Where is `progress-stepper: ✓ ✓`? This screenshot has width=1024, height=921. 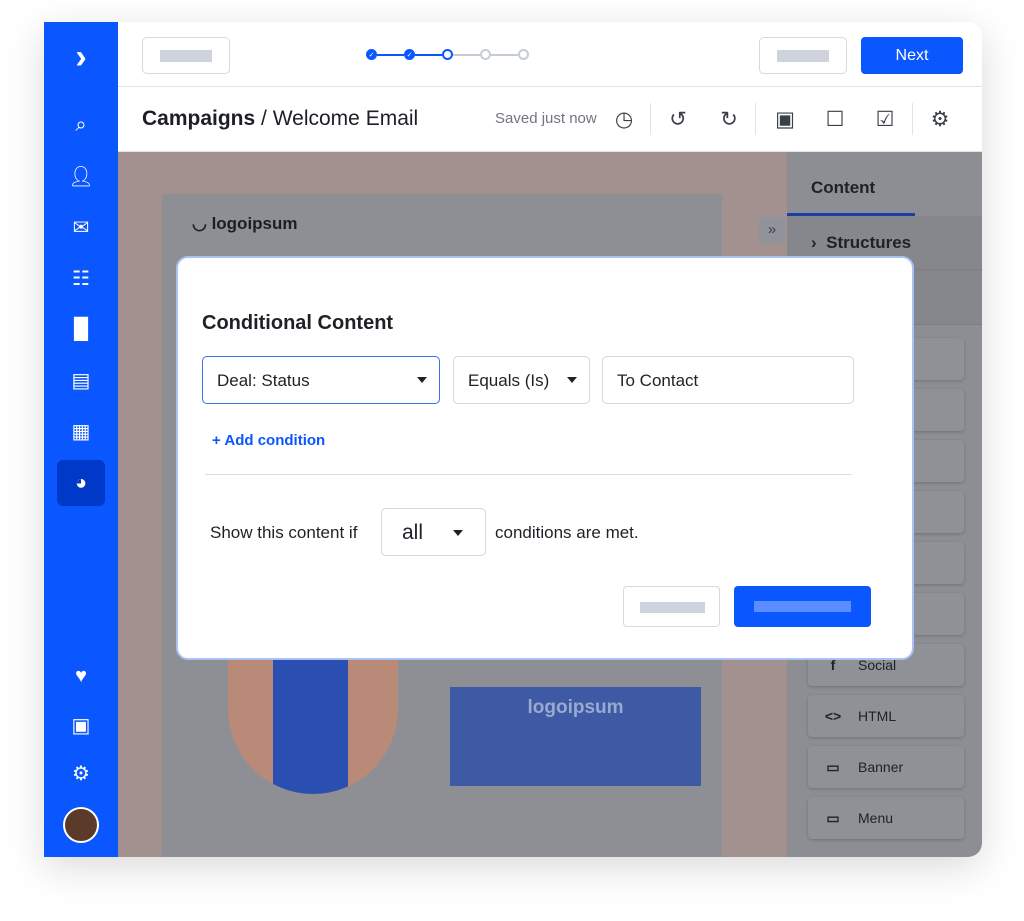
progress-stepper: ✓ ✓ is located at coordinates (447, 54).